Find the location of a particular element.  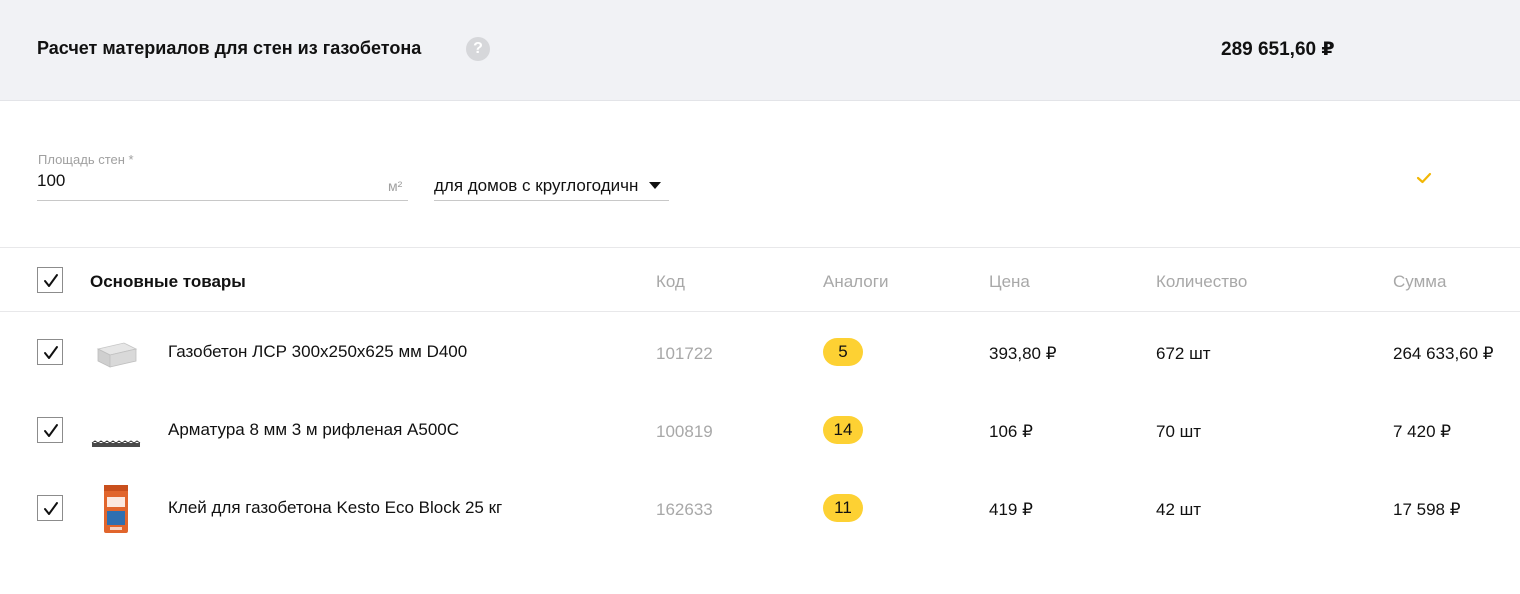

product-quantity: 70 шт is located at coordinates (1179, 431).